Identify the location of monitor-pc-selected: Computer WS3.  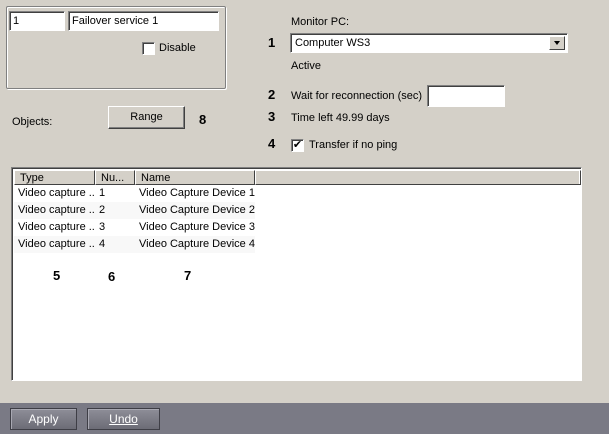
(333, 43).